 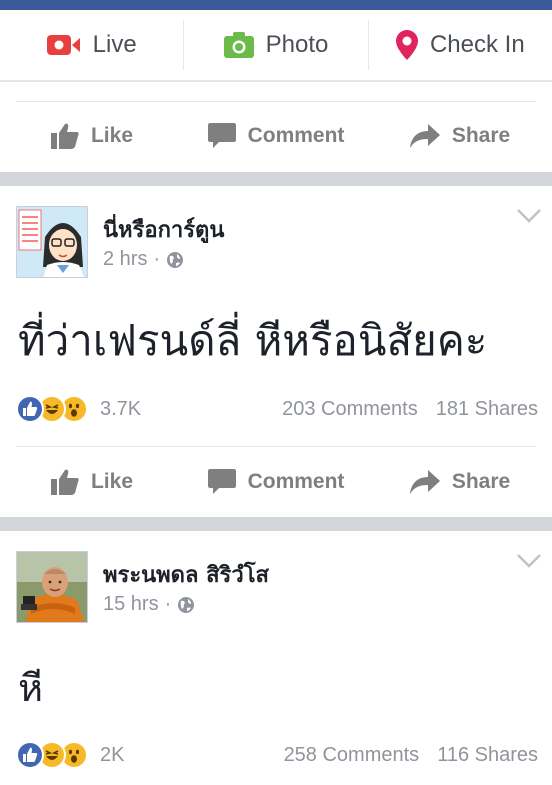 What do you see at coordinates (121, 408) in the screenshot?
I see `reactions-count: 3.7K` at bounding box center [121, 408].